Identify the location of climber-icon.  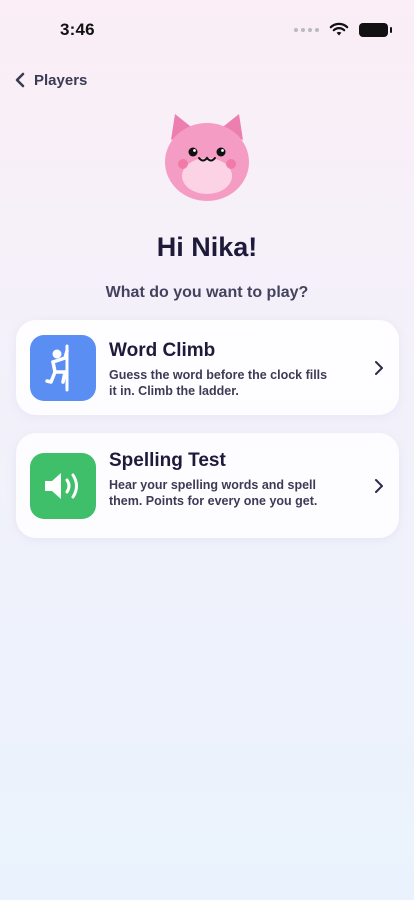
(57, 368).